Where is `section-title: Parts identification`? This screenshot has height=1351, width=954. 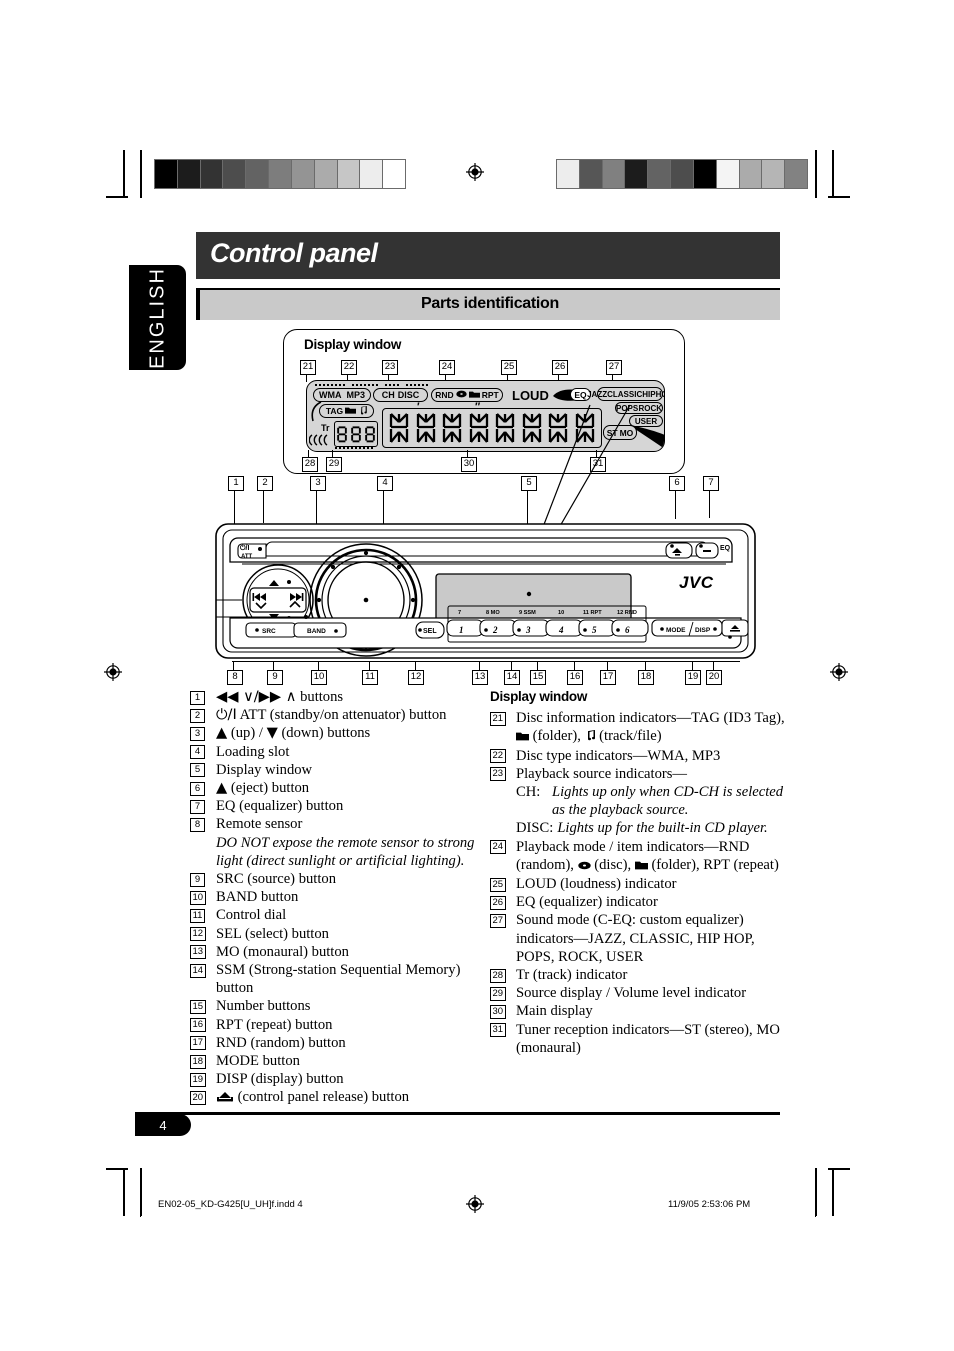 section-title: Parts identification is located at coordinates (490, 303).